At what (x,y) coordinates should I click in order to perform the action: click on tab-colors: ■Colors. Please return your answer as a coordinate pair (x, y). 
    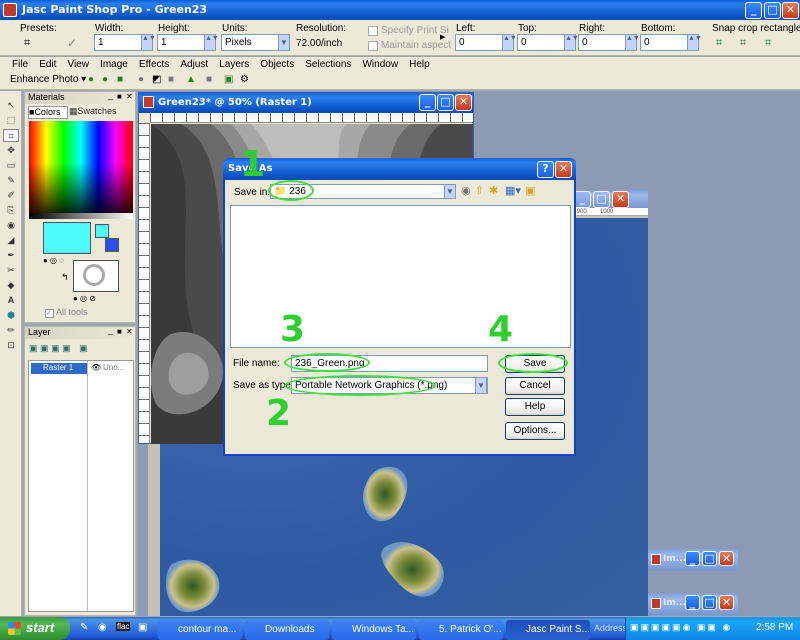
    Looking at the image, I should click on (48, 112).